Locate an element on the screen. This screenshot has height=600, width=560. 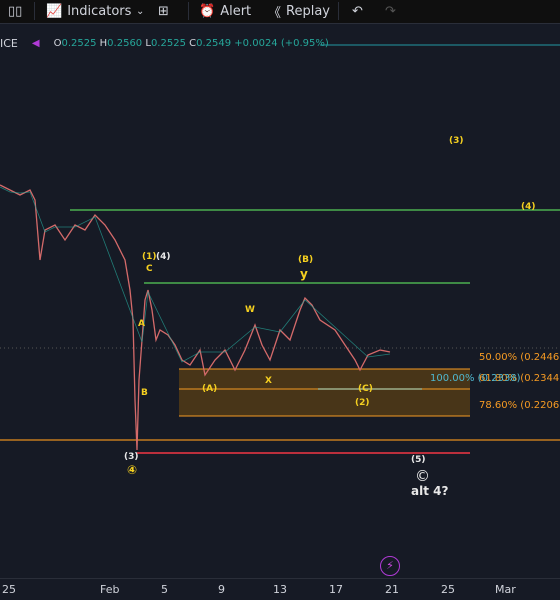
wave-label: C is located at coordinates (149, 269).